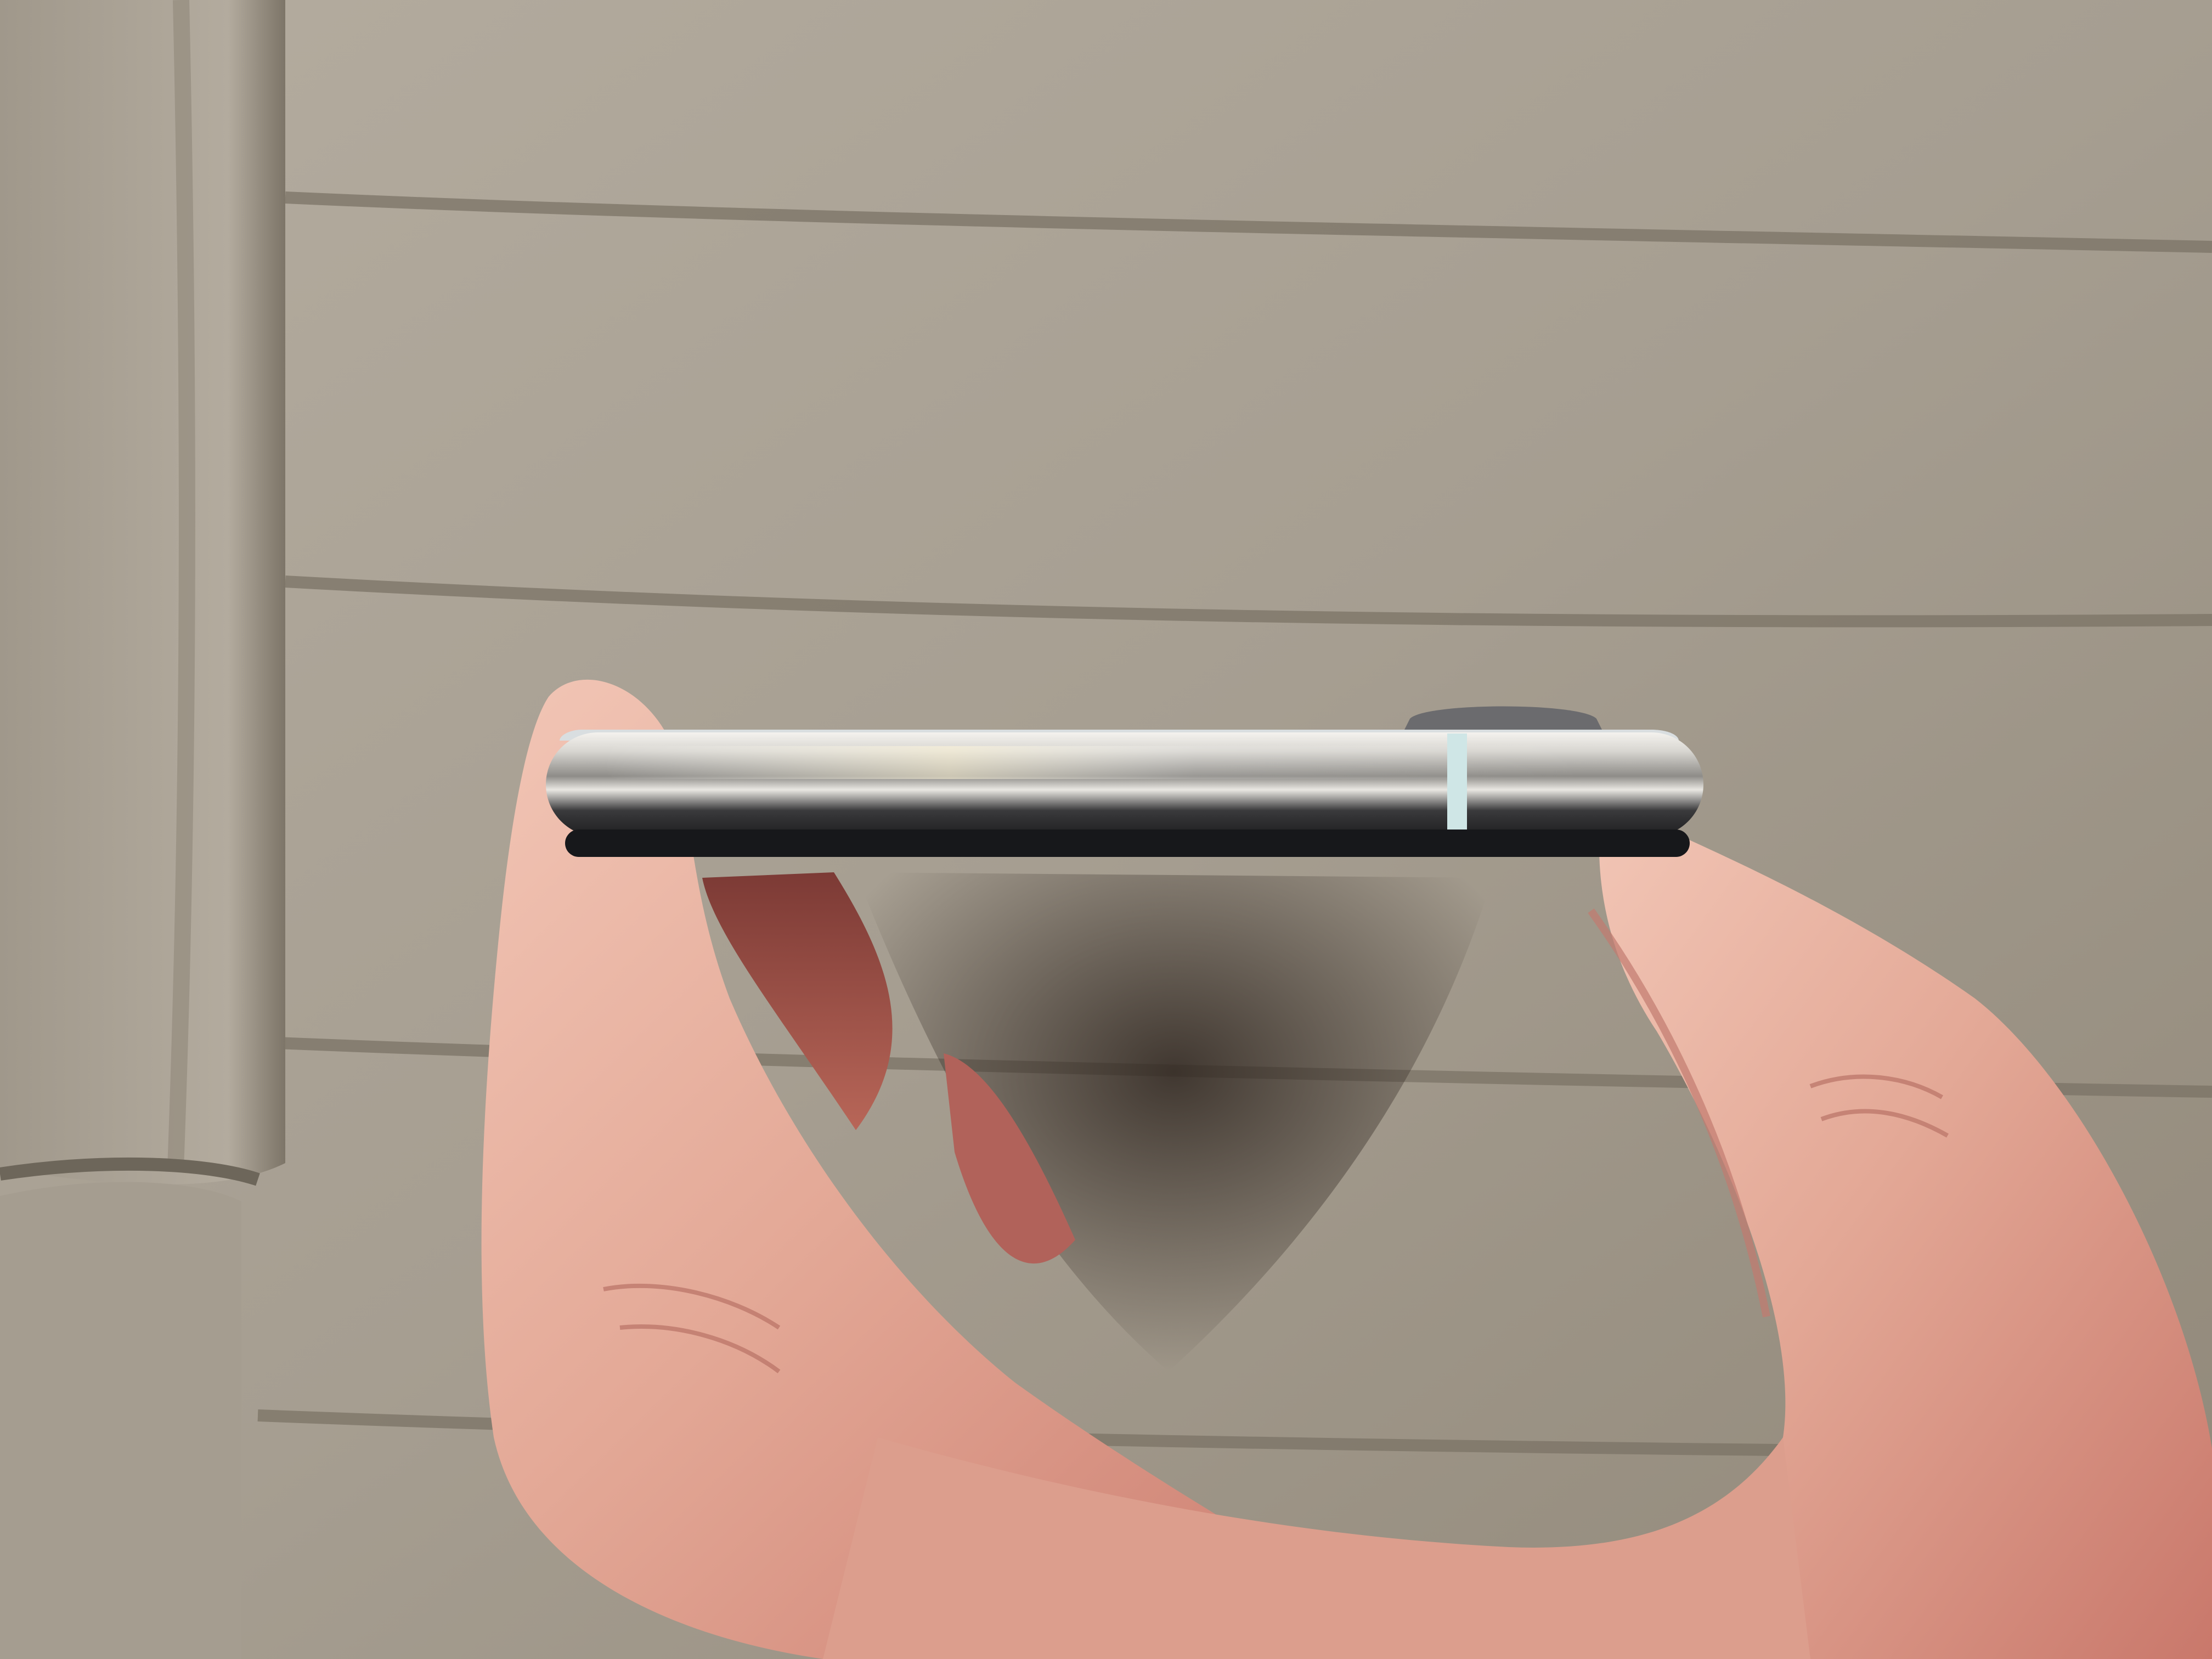 The height and width of the screenshot is (1659, 2212). Describe the element at coordinates (1097, 763) in the screenshot. I see `frame-reflection` at that location.